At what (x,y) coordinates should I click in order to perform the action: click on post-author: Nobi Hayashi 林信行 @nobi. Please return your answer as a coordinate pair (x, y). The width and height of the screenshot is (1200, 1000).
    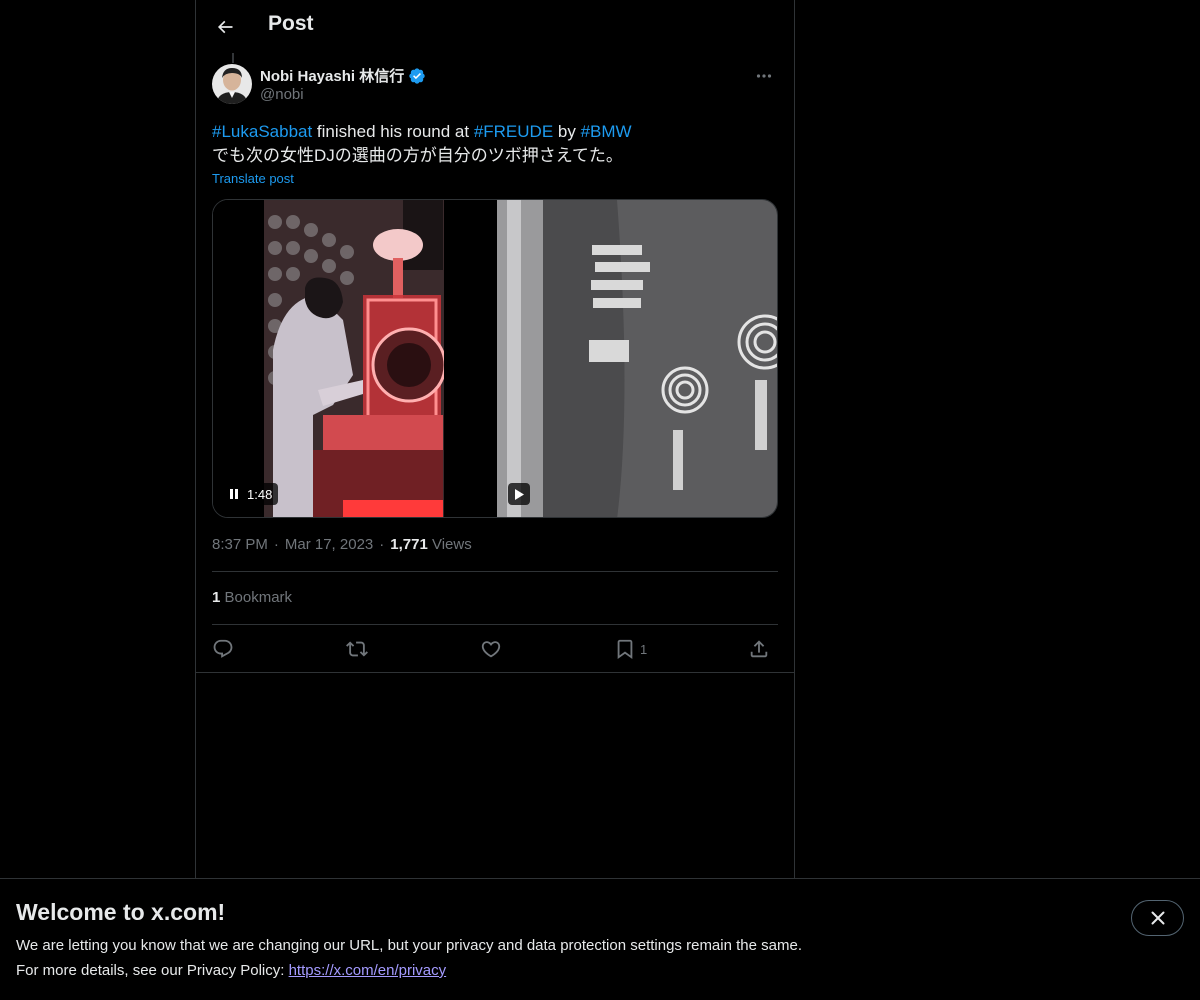
    Looking at the image, I should click on (495, 85).